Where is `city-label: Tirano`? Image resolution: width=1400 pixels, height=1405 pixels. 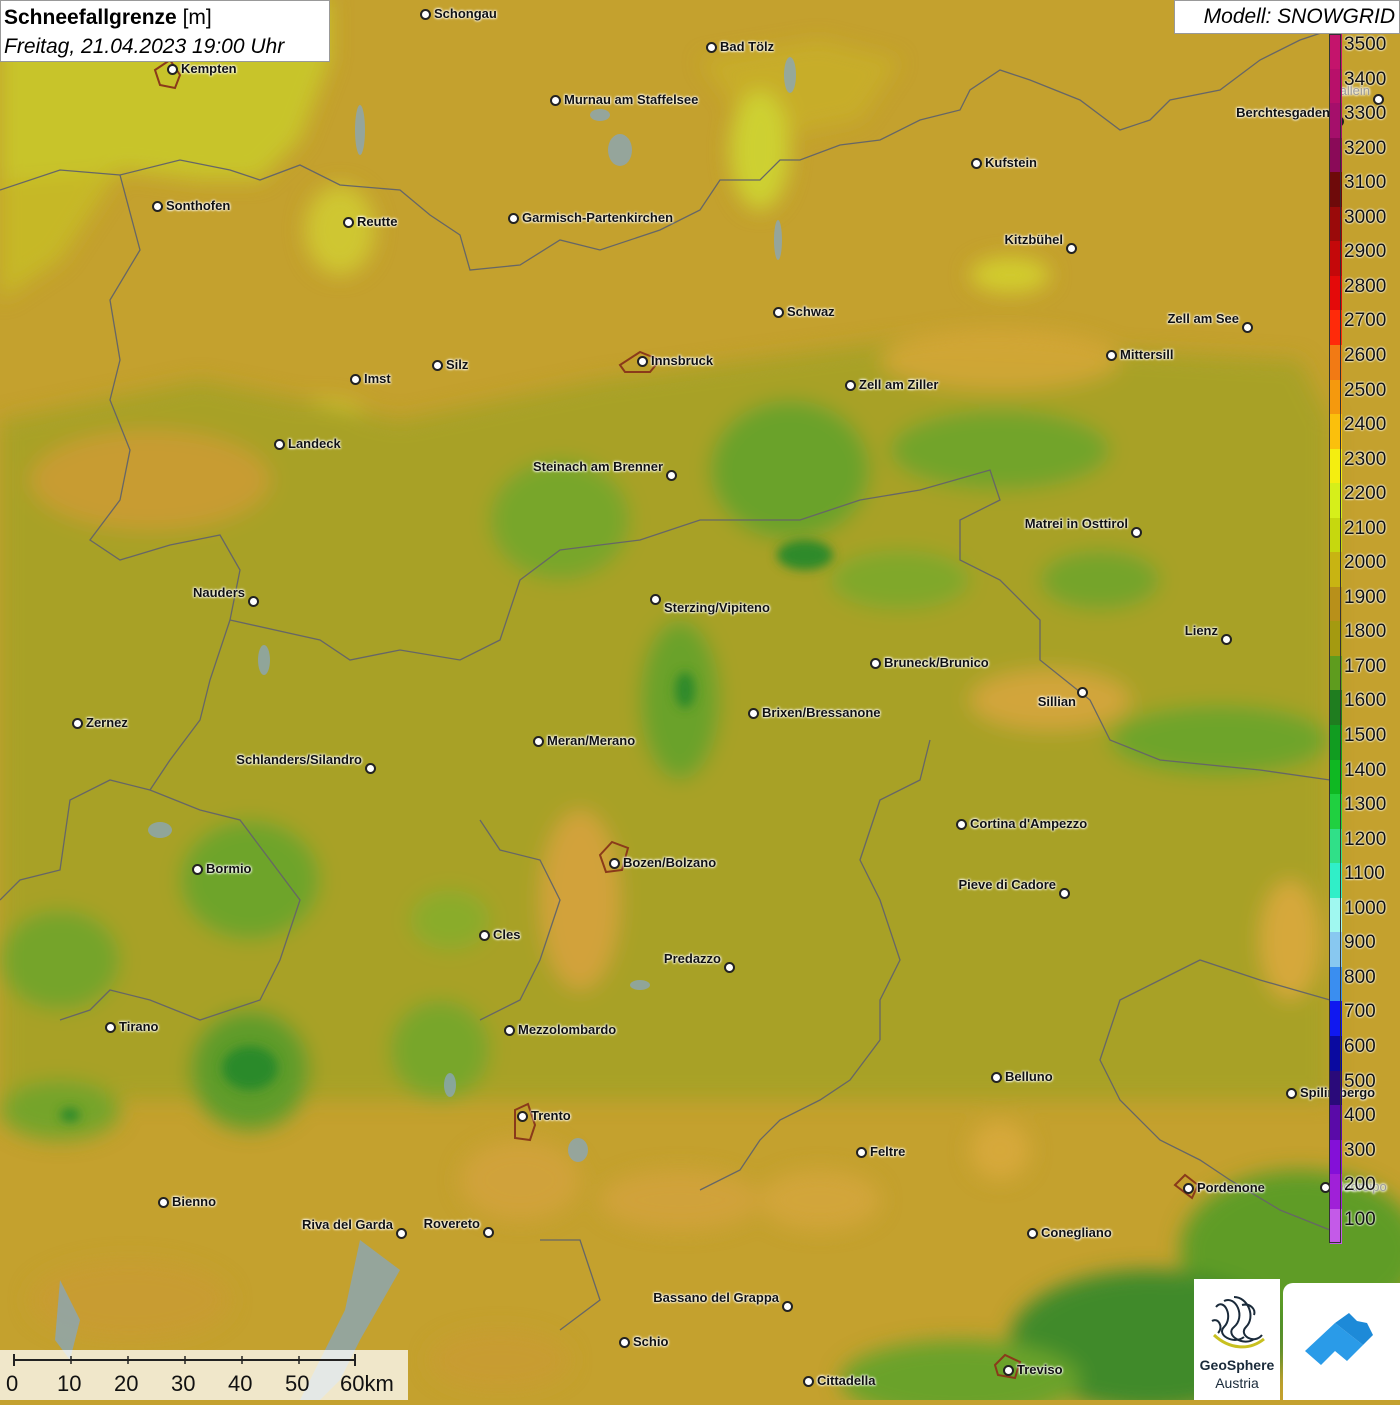
city-label: Tirano is located at coordinates (139, 1026).